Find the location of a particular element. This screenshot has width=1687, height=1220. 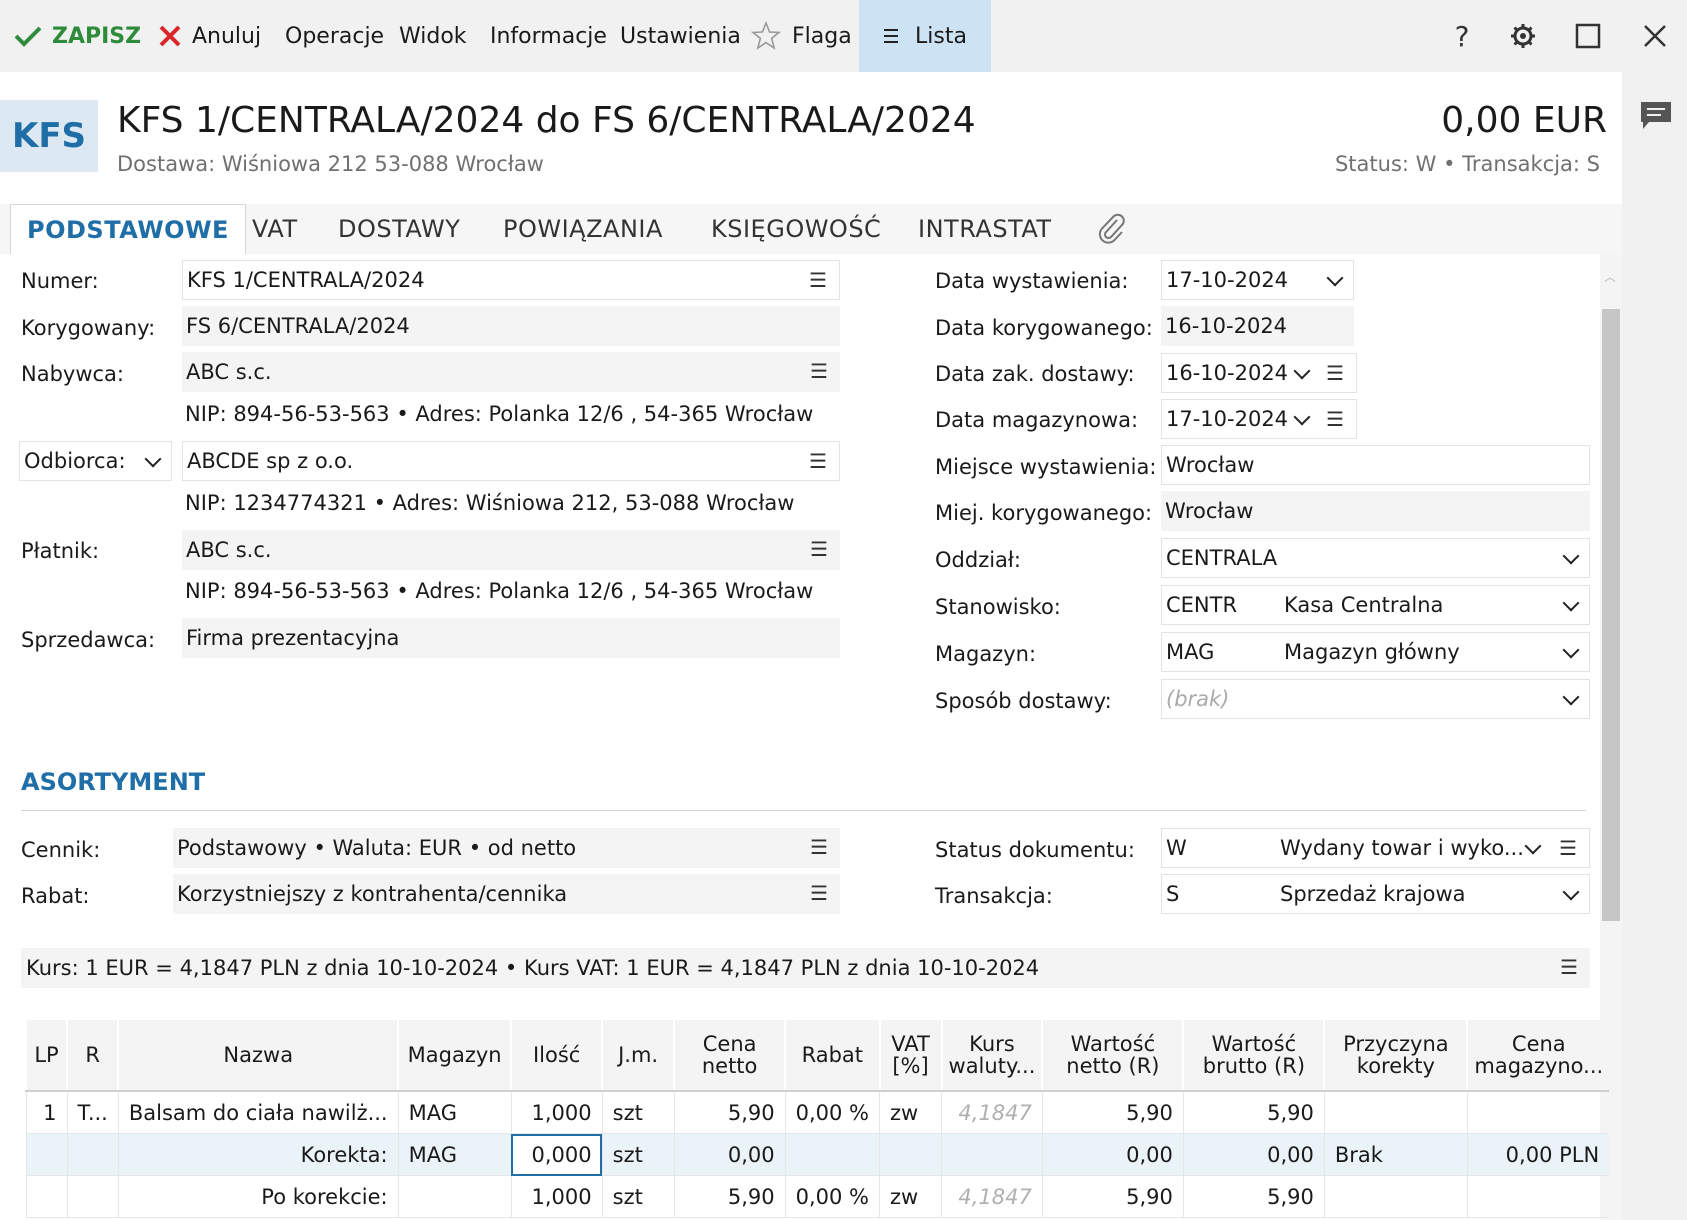

quantity-input-cell: 0,000 is located at coordinates (556, 1154).